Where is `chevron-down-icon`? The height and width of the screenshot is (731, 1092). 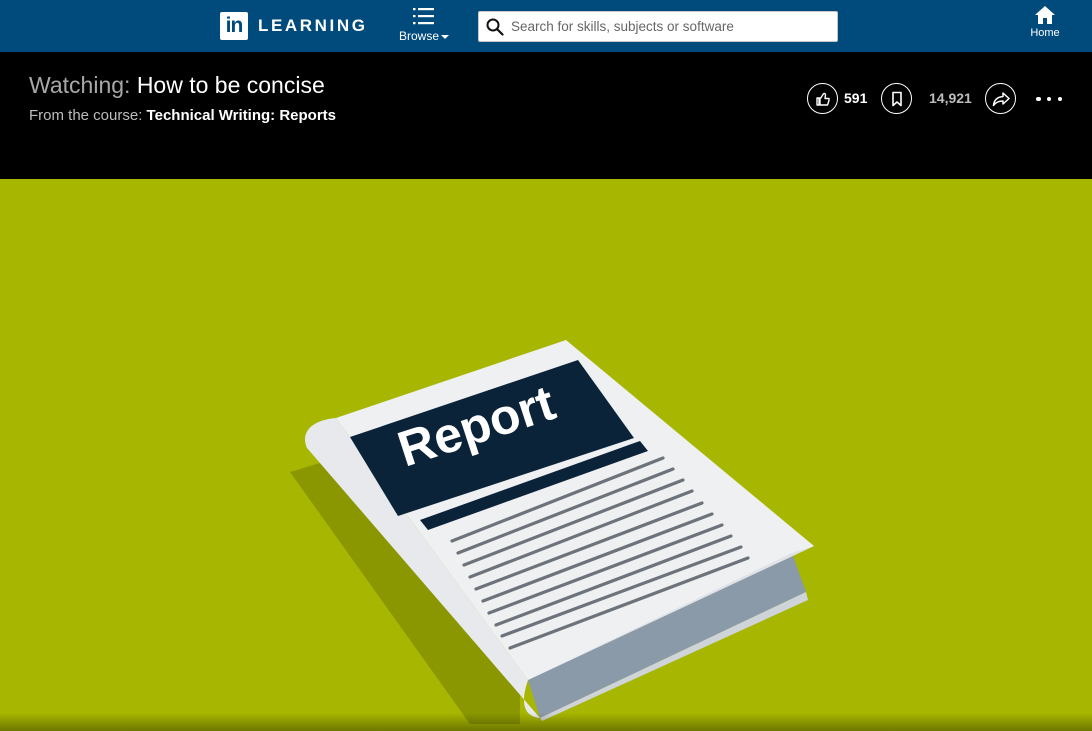 chevron-down-icon is located at coordinates (445, 36).